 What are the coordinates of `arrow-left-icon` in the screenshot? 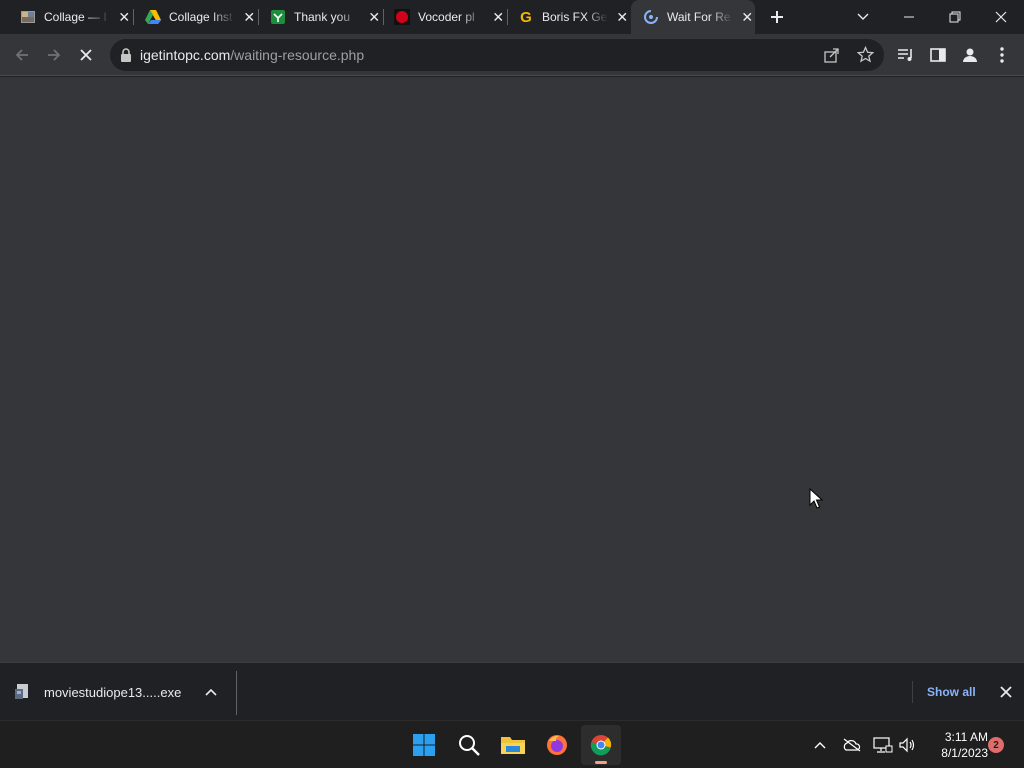 It's located at (21, 55).